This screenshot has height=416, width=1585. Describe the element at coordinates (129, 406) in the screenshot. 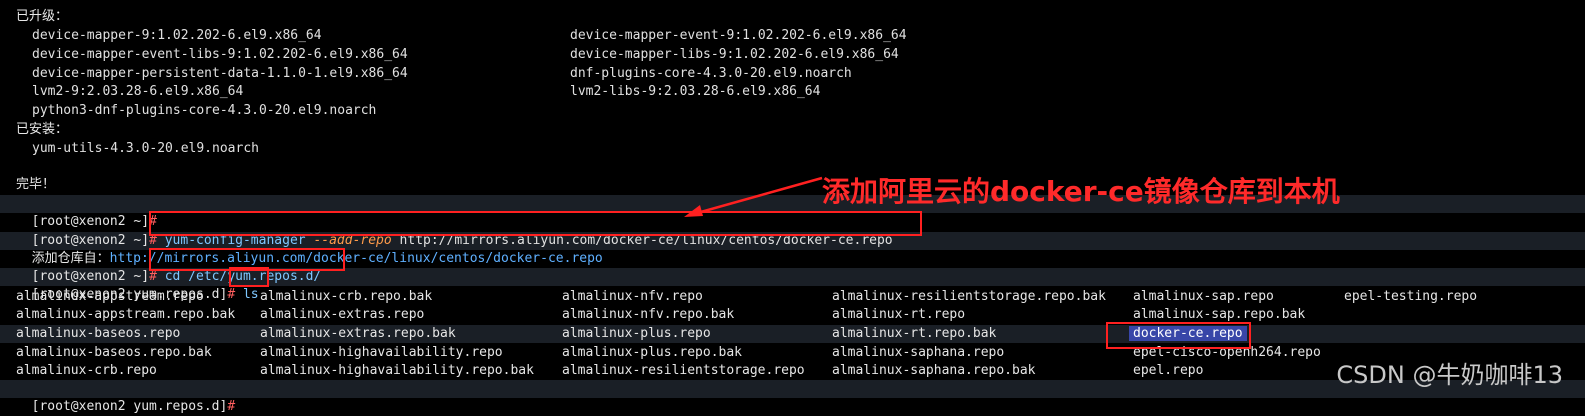

I see `prompt: [root@xenon2 yum.repos.d]` at that location.